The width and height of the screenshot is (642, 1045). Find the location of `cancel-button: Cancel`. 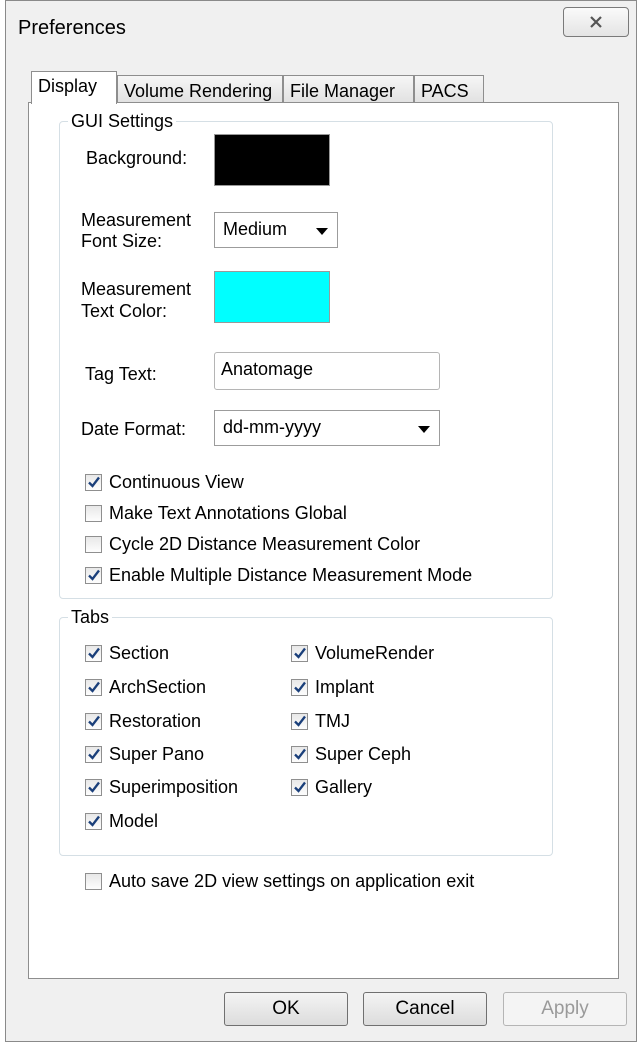

cancel-button: Cancel is located at coordinates (425, 1009).